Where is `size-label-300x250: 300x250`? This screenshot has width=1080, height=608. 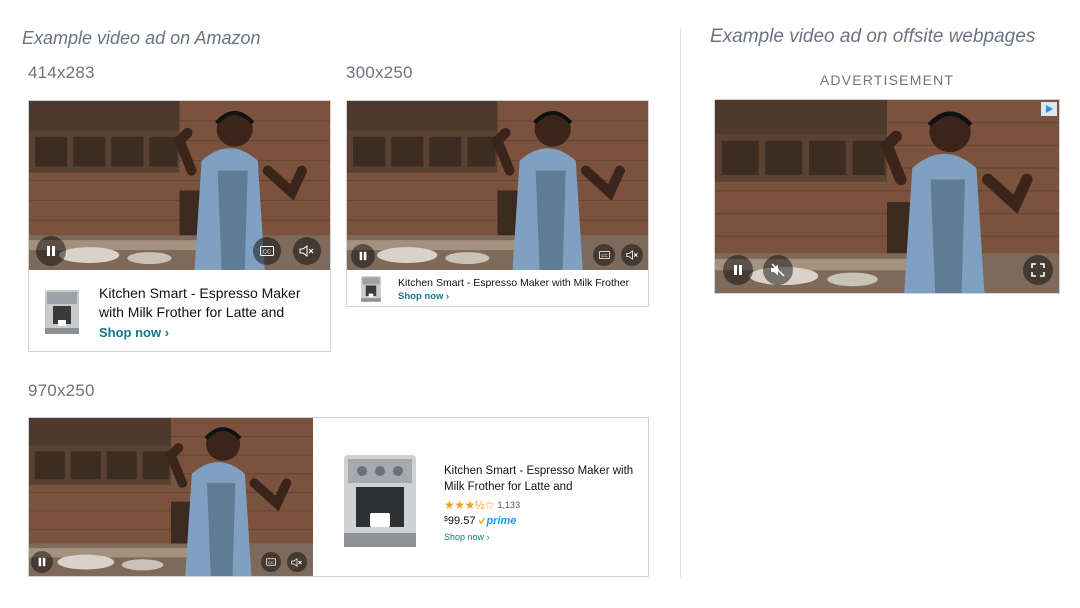 size-label-300x250: 300x250 is located at coordinates (379, 72).